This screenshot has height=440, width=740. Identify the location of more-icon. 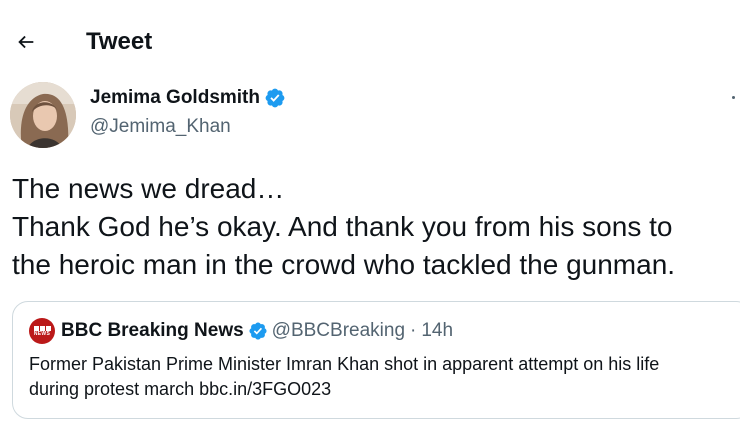
(733, 97).